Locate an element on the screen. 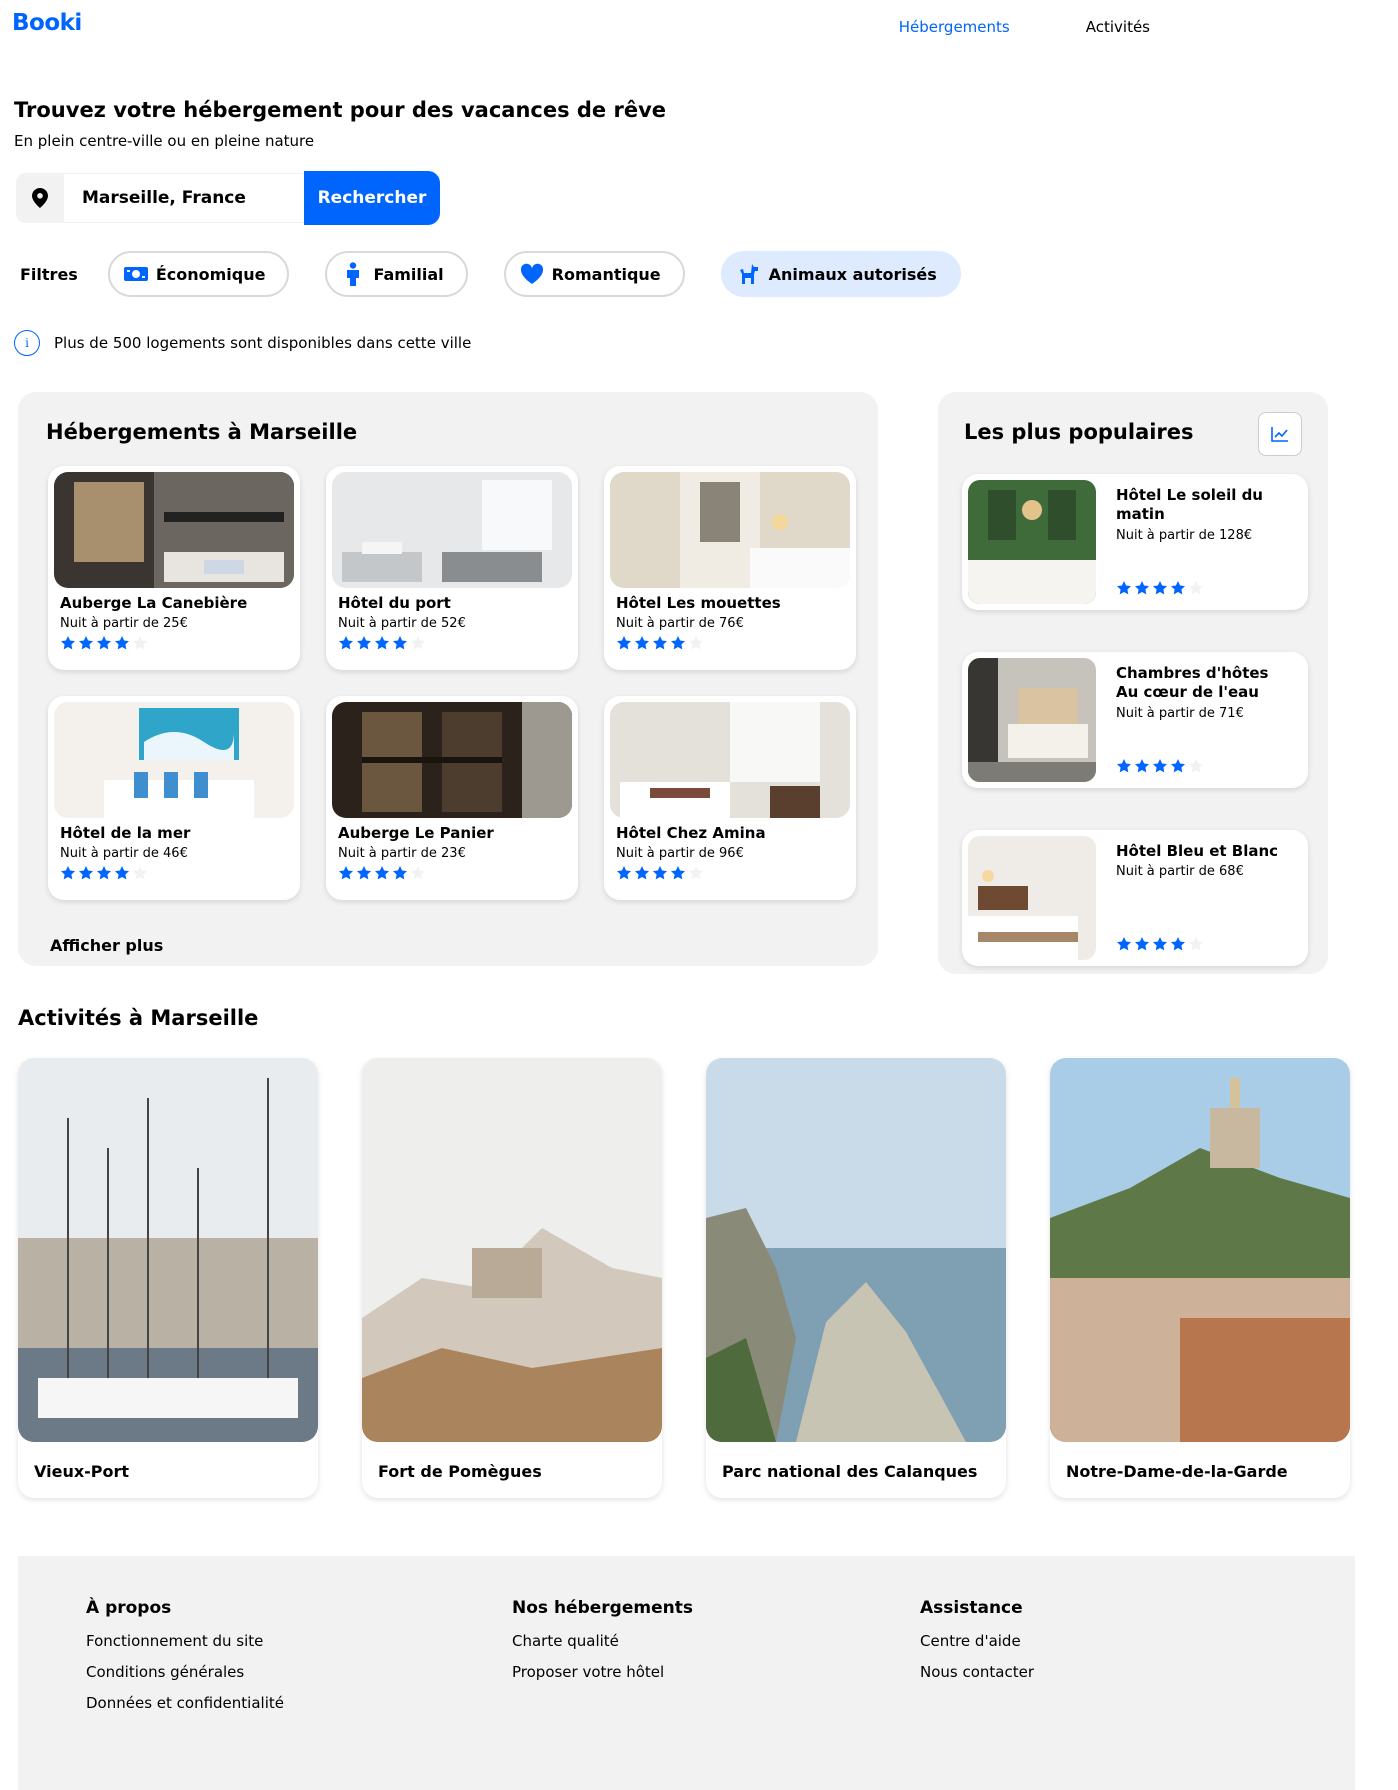 This screenshot has height=1790, width=1398. hebergement-card: Hôtel du port Nuit à partir de 52€ is located at coordinates (452, 568).